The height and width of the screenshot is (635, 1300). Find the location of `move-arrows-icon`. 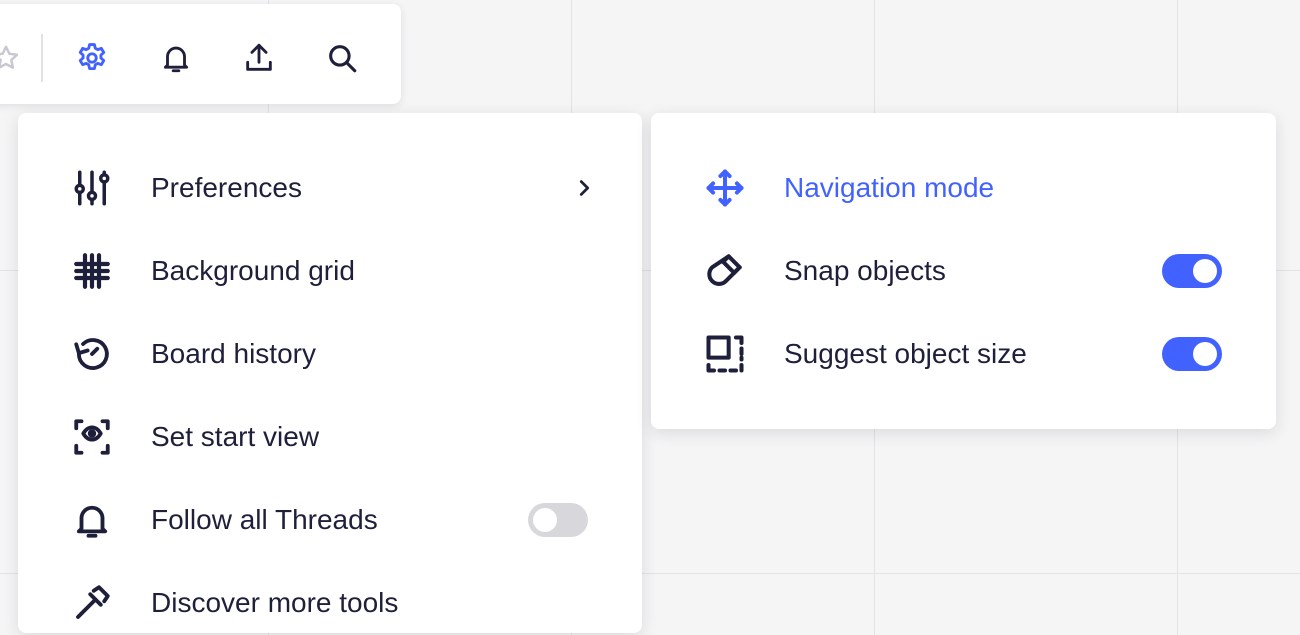

move-arrows-icon is located at coordinates (725, 188).